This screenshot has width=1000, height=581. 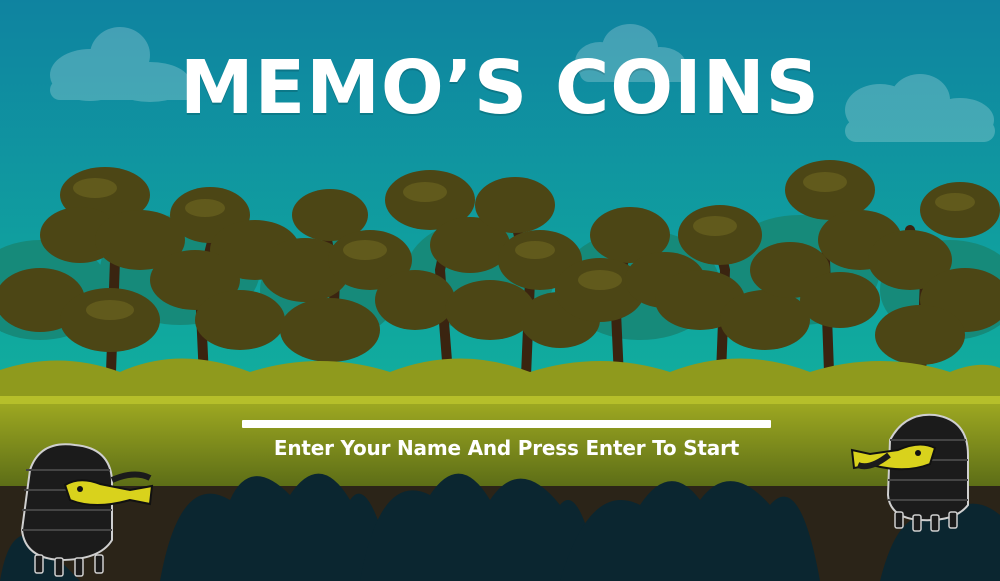 What do you see at coordinates (500, 379) in the screenshot?
I see `tall-grass` at bounding box center [500, 379].